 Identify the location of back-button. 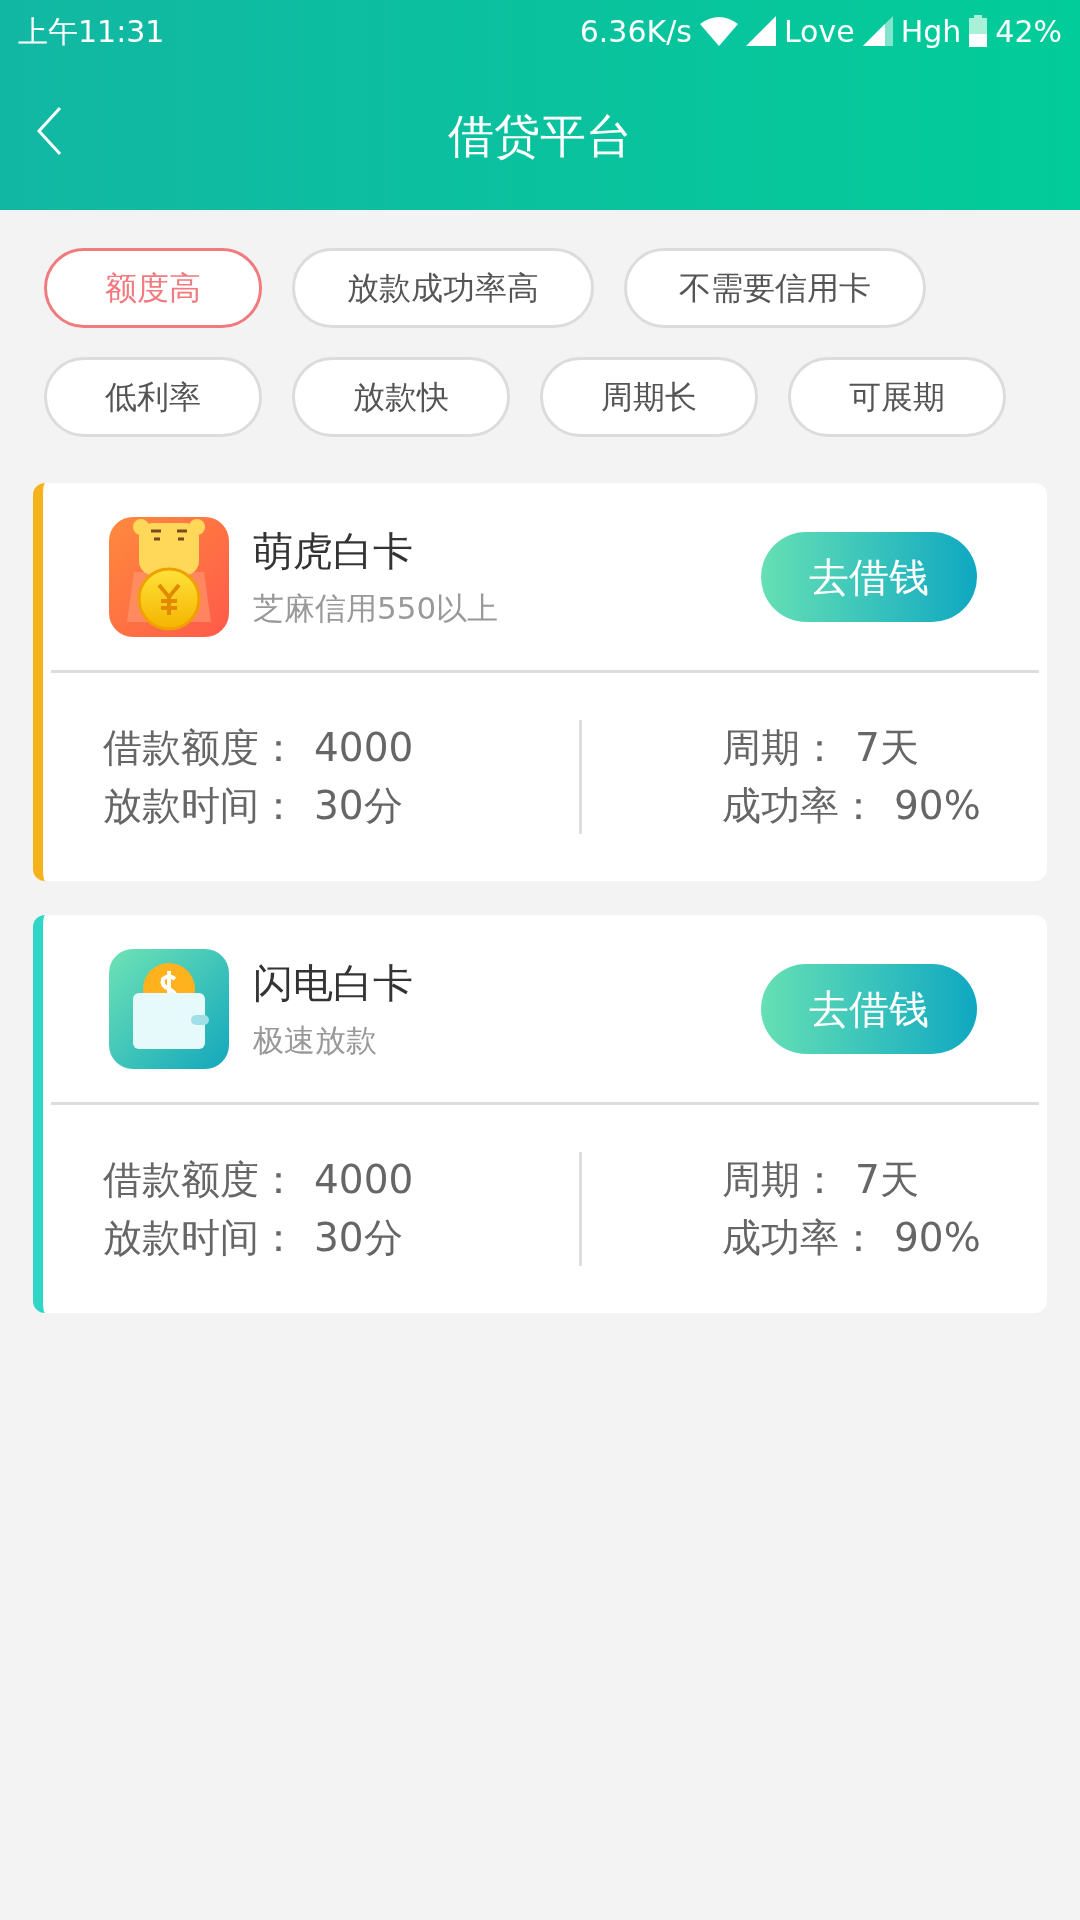
(49, 131).